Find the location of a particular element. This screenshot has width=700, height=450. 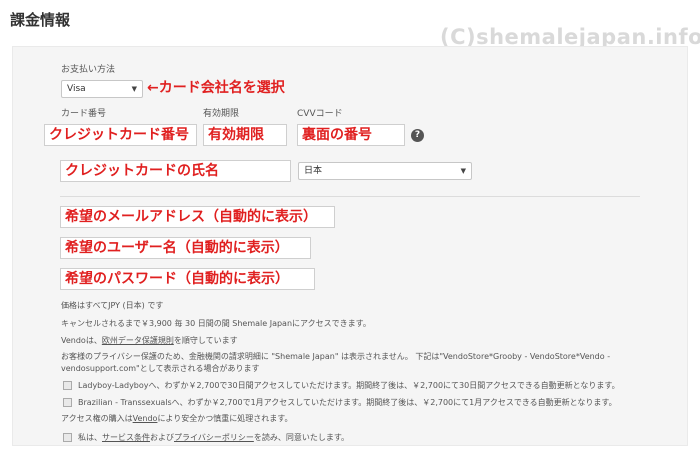

option2-checkbox is located at coordinates (67, 402).